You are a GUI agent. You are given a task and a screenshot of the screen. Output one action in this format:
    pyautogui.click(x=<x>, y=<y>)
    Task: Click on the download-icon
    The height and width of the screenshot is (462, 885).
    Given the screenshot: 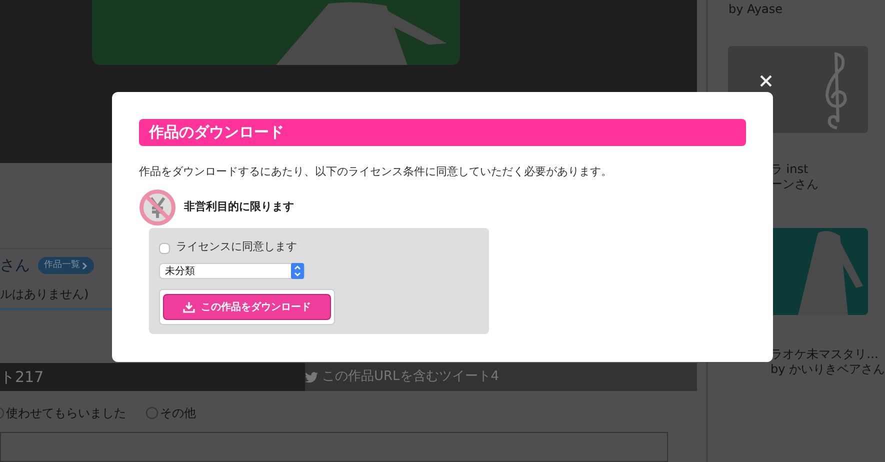 What is the action you would take?
    pyautogui.click(x=189, y=307)
    